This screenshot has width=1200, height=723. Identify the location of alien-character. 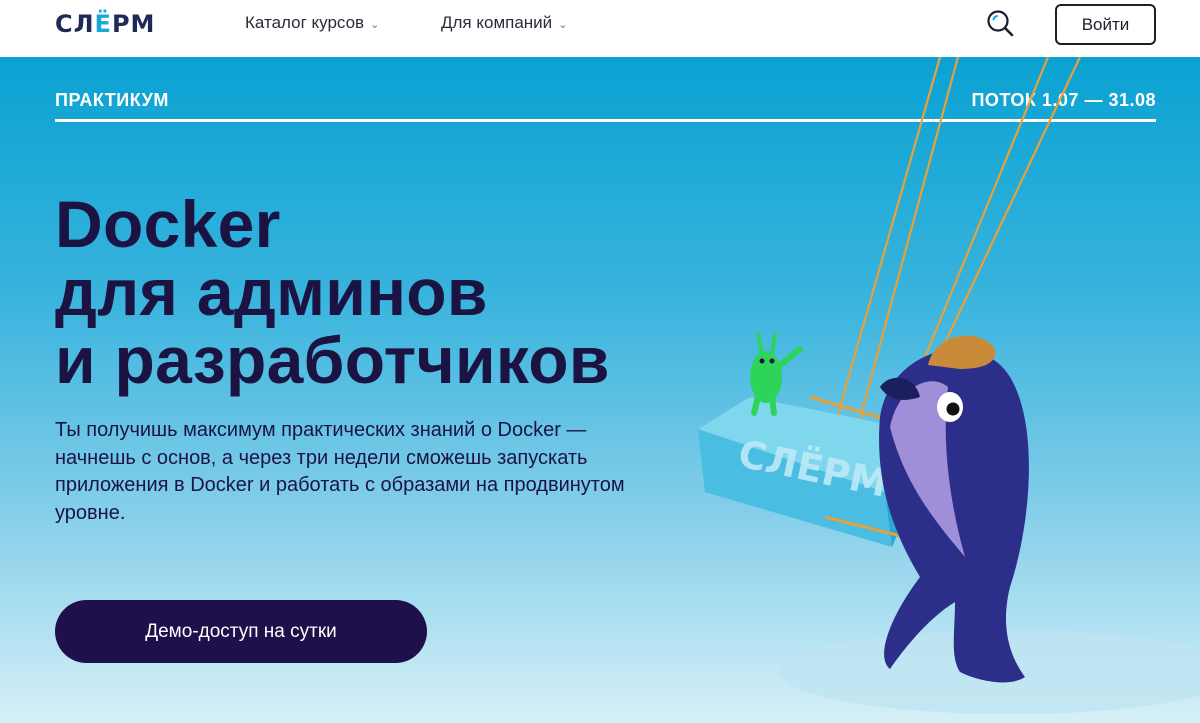
(776, 374).